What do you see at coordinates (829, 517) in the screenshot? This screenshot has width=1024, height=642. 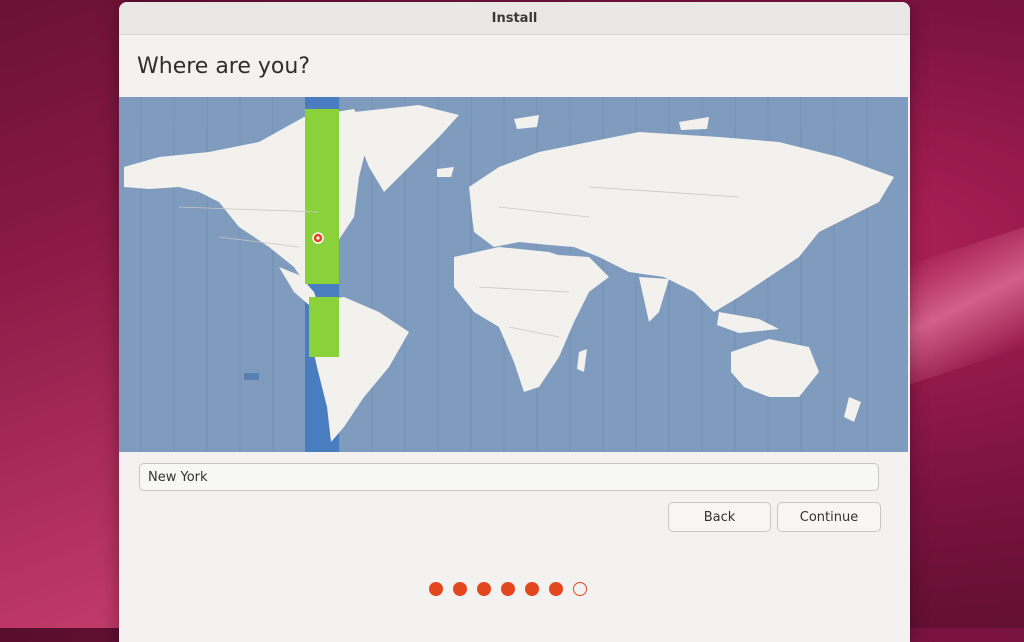 I see `continue-button: Continue` at bounding box center [829, 517].